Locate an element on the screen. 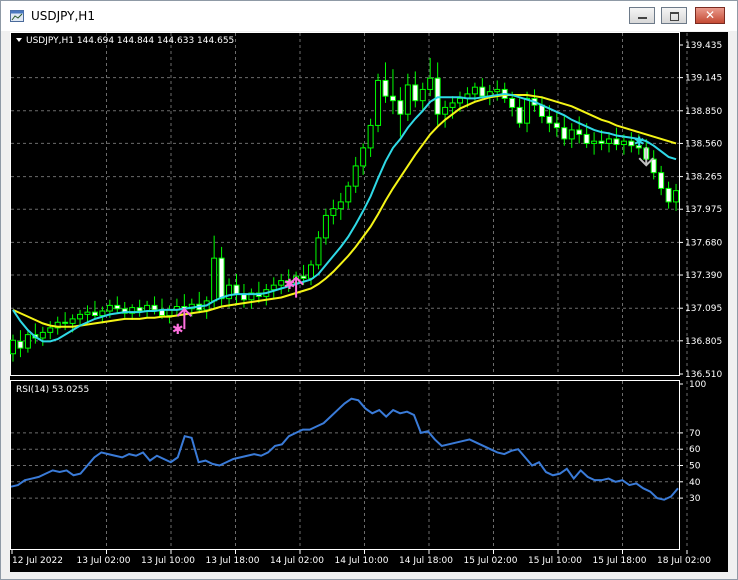  maximize-button is located at coordinates (674, 15).